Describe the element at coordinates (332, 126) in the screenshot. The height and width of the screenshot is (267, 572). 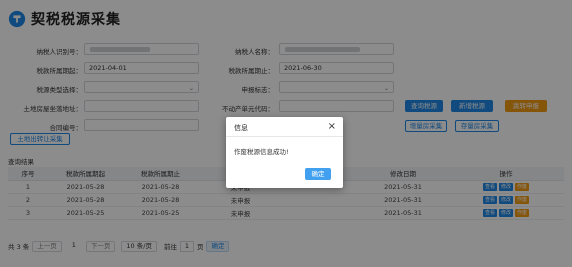
I see `close-icon: ×` at that location.